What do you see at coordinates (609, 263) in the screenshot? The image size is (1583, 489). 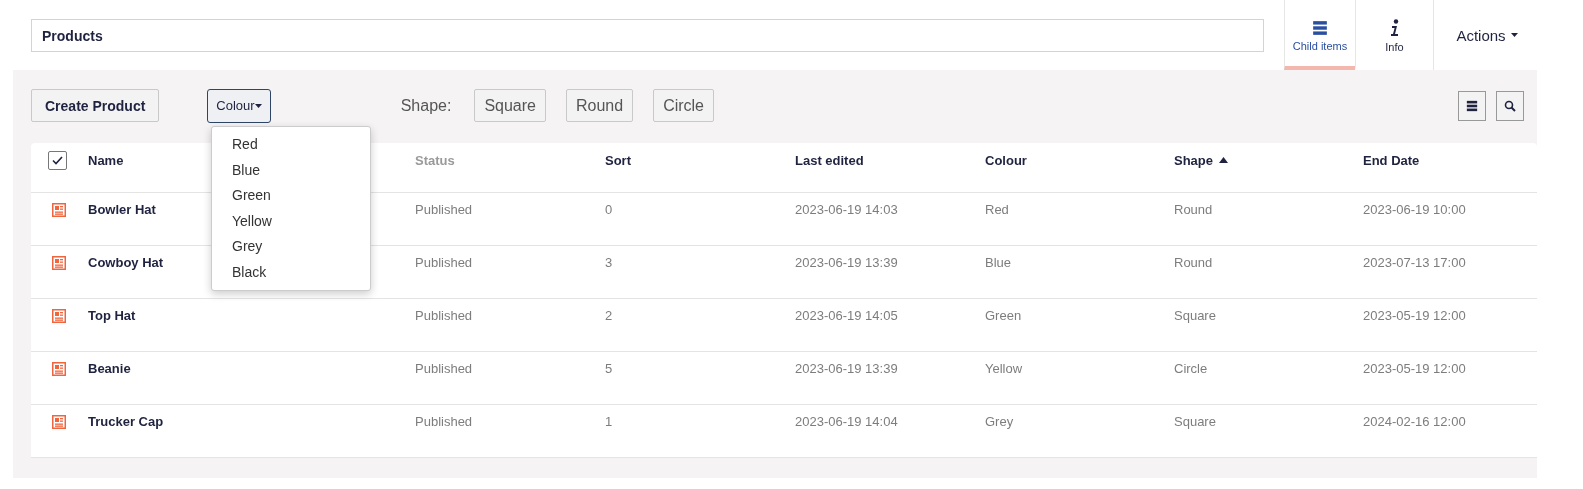 I see `table-cell-text: 3` at bounding box center [609, 263].